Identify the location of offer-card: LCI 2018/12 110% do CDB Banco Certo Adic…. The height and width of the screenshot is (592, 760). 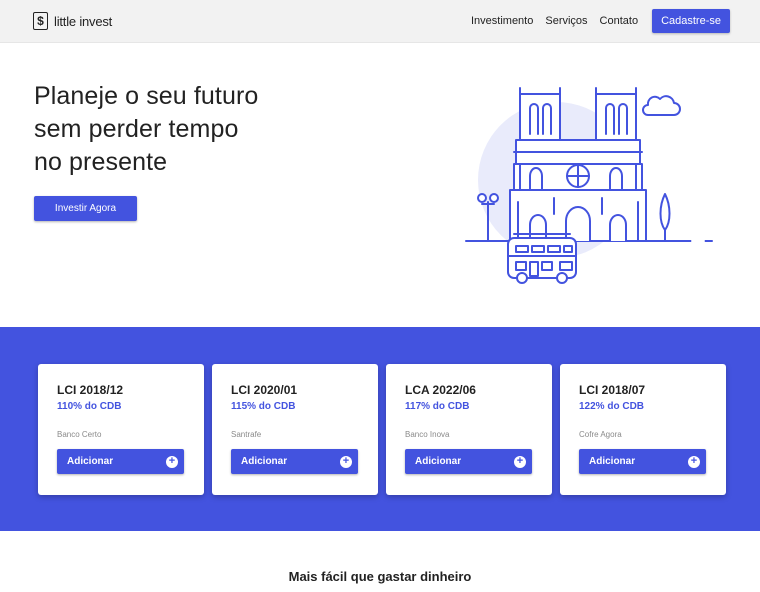
(121, 429).